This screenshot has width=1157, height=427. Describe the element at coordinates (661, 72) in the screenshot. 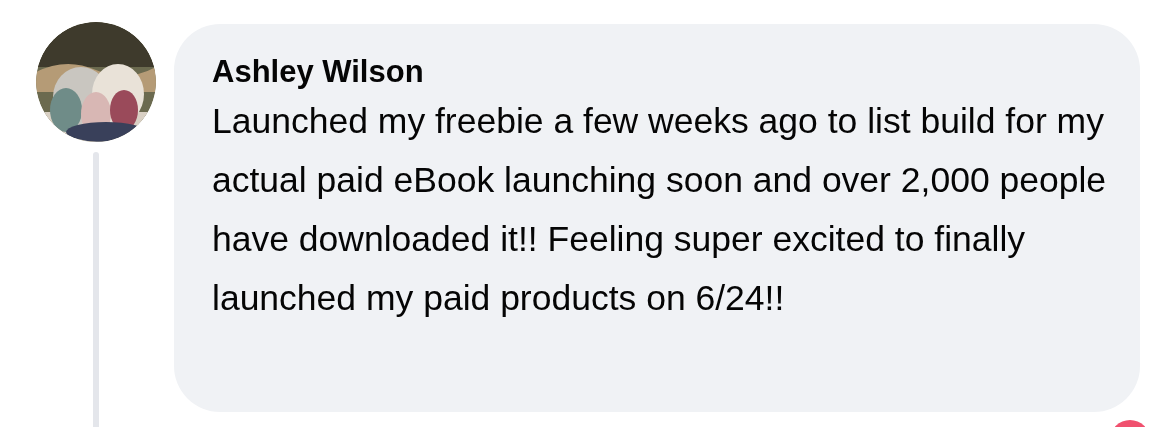

I see `author-name: Ashley Wilson` at that location.